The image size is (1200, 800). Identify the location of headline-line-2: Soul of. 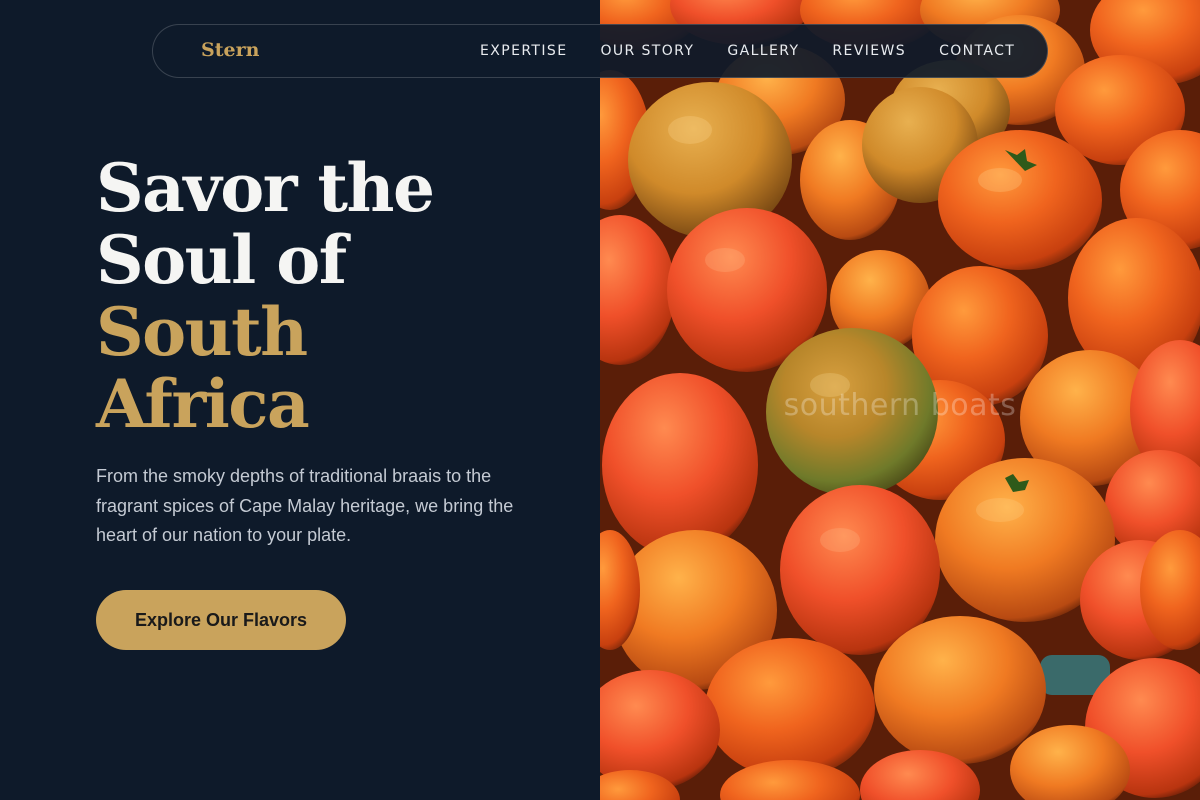
(221, 260).